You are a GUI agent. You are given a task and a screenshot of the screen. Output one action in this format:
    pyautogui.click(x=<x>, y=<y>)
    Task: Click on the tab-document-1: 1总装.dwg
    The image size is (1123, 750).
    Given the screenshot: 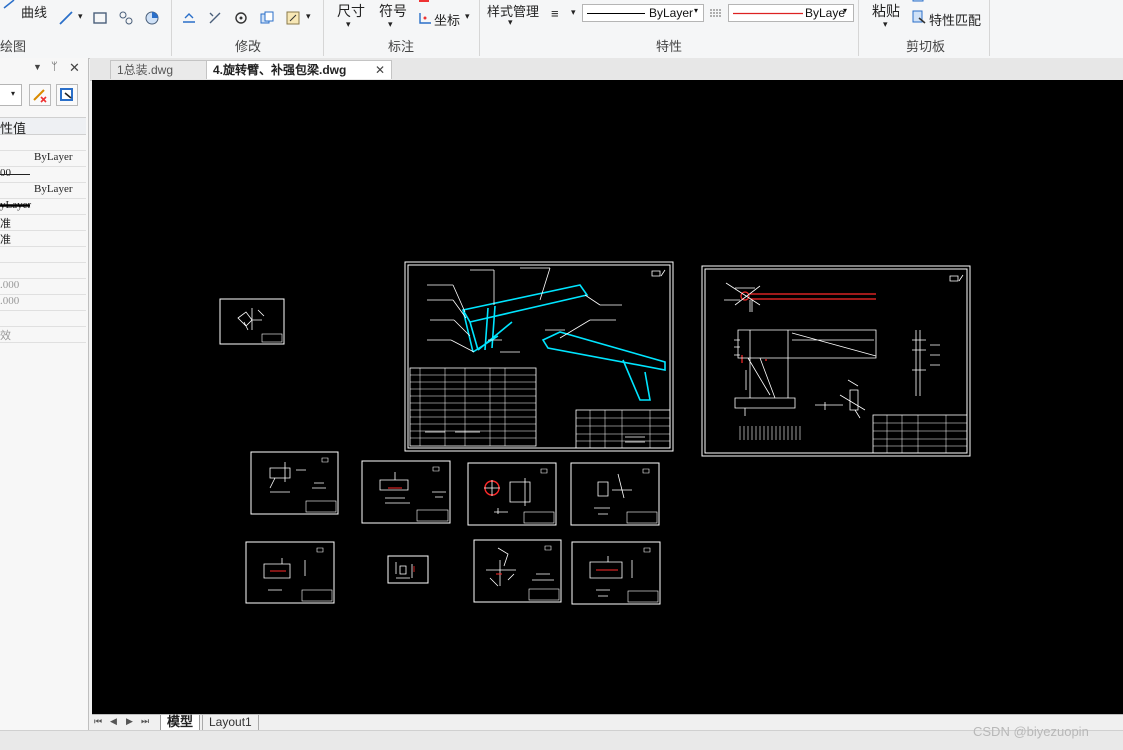 What is the action you would take?
    pyautogui.click(x=161, y=69)
    